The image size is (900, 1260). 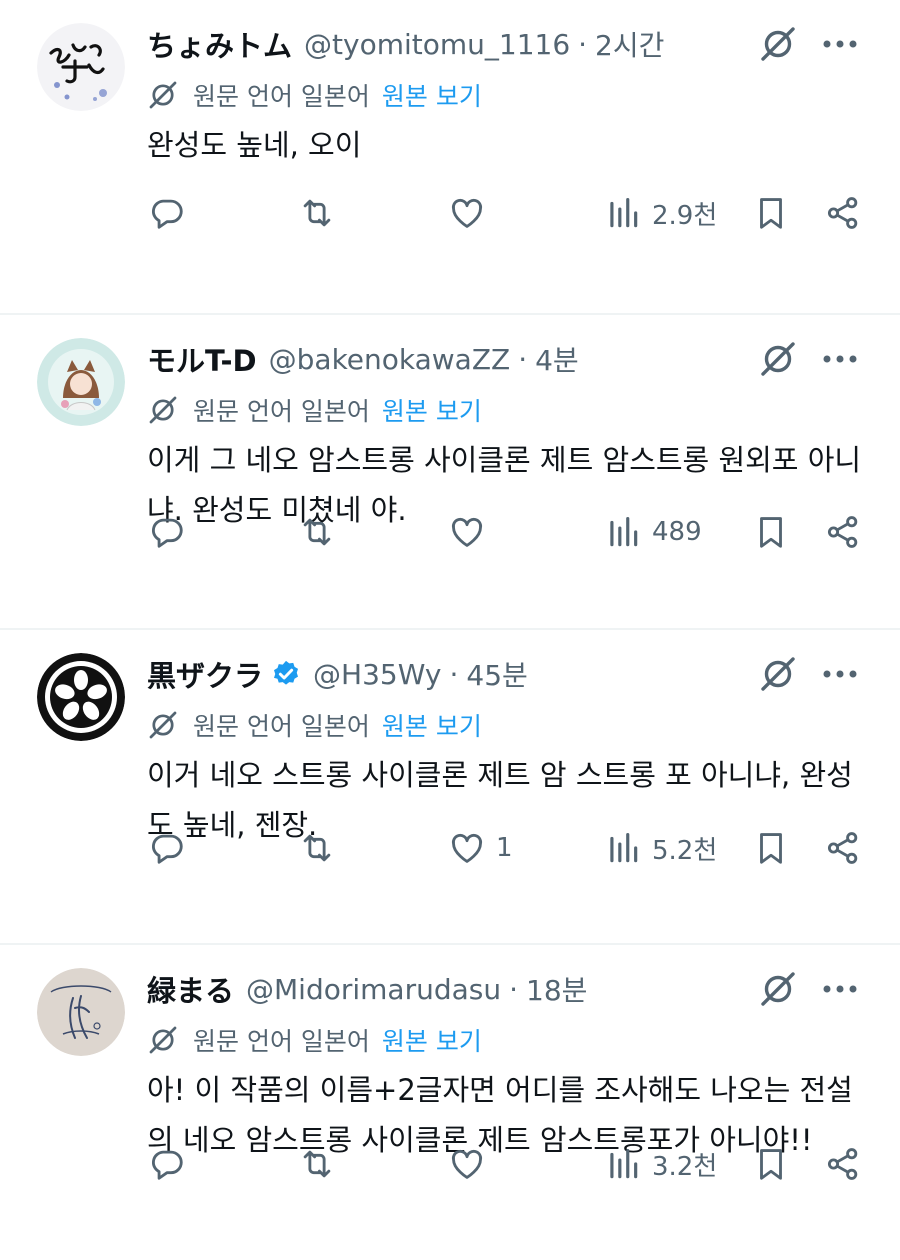 What do you see at coordinates (390, 359) in the screenshot?
I see `user-handle: @bakenokawaZZ` at bounding box center [390, 359].